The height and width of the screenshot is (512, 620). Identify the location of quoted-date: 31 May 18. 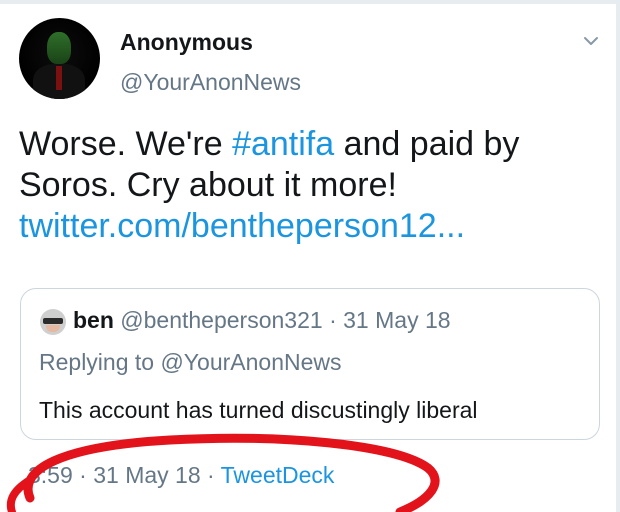
(397, 320).